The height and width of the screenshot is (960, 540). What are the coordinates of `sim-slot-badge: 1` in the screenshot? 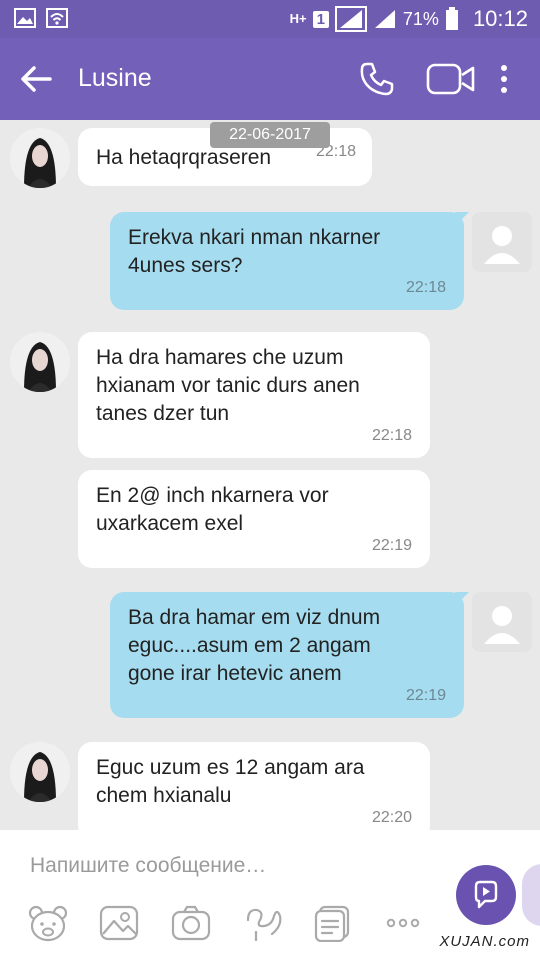 It's located at (320, 19).